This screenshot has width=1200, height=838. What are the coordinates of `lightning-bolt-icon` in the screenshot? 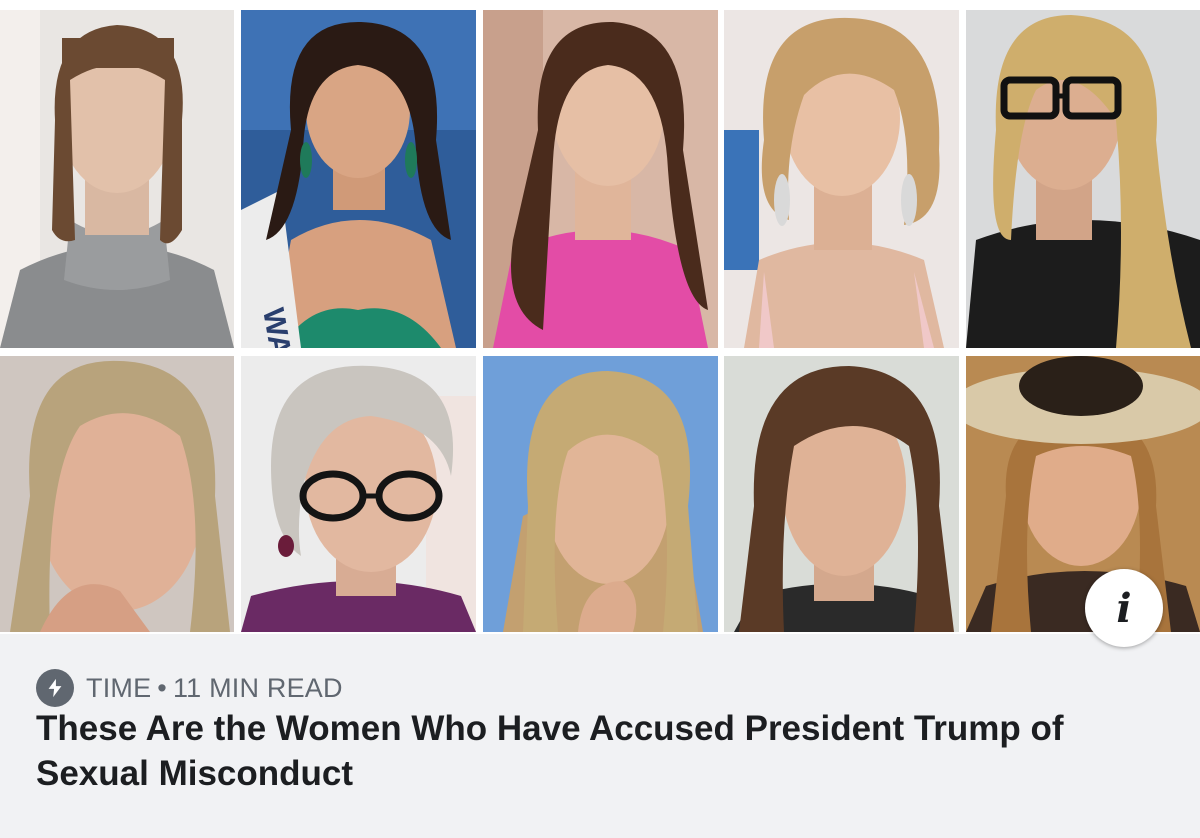 It's located at (55, 688).